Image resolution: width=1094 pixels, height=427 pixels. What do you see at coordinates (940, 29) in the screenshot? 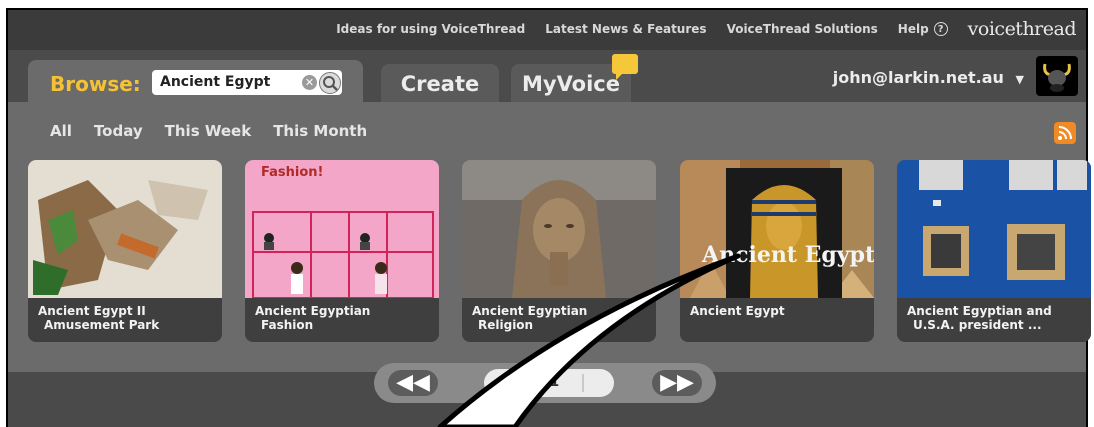
I see `question-mark-circle-icon: ?` at bounding box center [940, 29].